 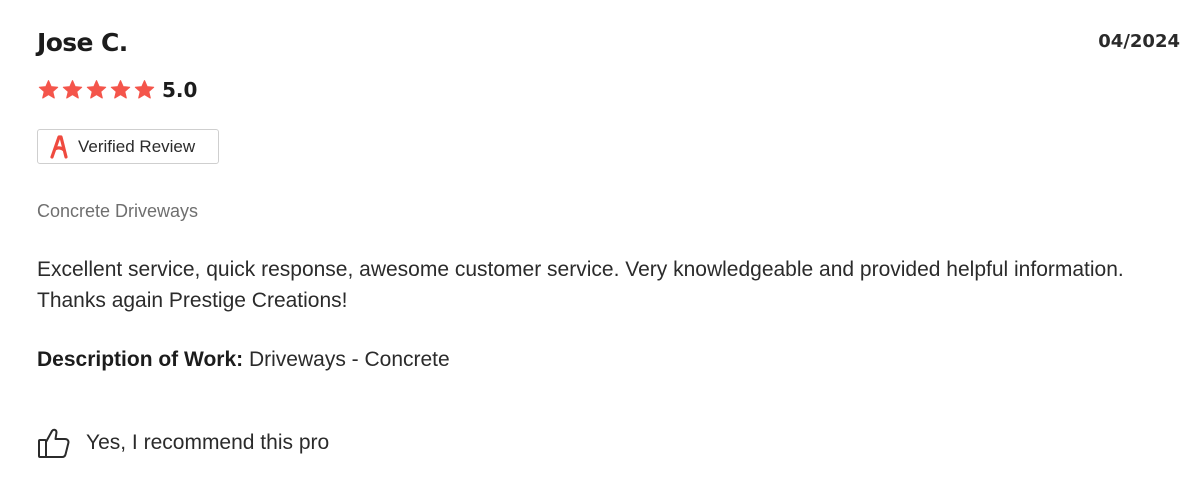 I want to click on rating-row: 5.0, so click(x=117, y=90).